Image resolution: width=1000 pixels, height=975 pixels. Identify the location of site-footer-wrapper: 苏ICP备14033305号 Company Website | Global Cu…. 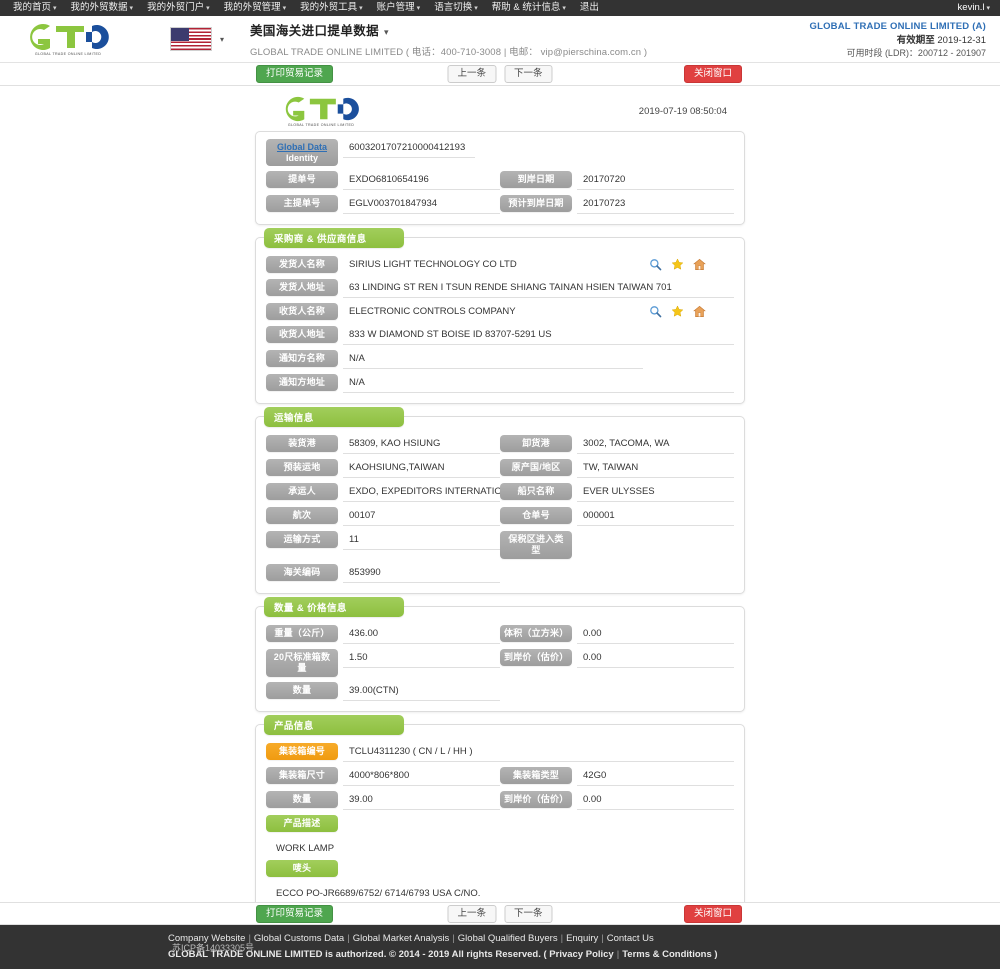
(500, 947).